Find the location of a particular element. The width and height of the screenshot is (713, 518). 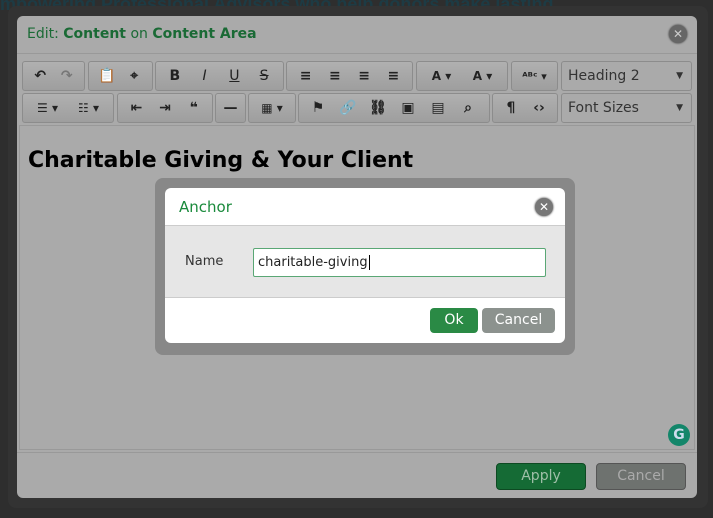

insert-group: ⚑ 🔗 ⛓ ▣ ▤ ⌕ is located at coordinates (394, 108).